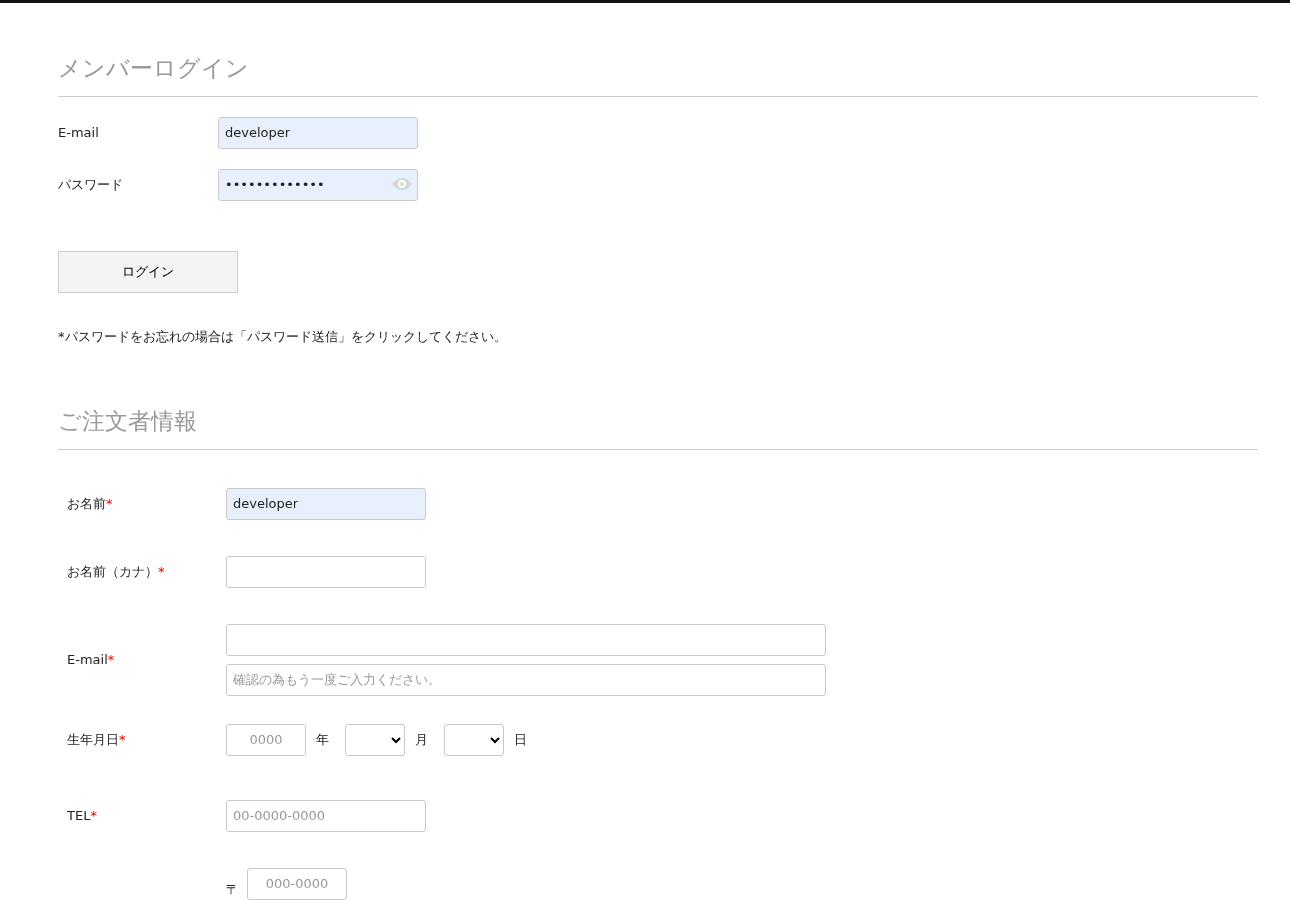 The image size is (1290, 900). I want to click on field-label: 生年月日*, so click(96, 739).